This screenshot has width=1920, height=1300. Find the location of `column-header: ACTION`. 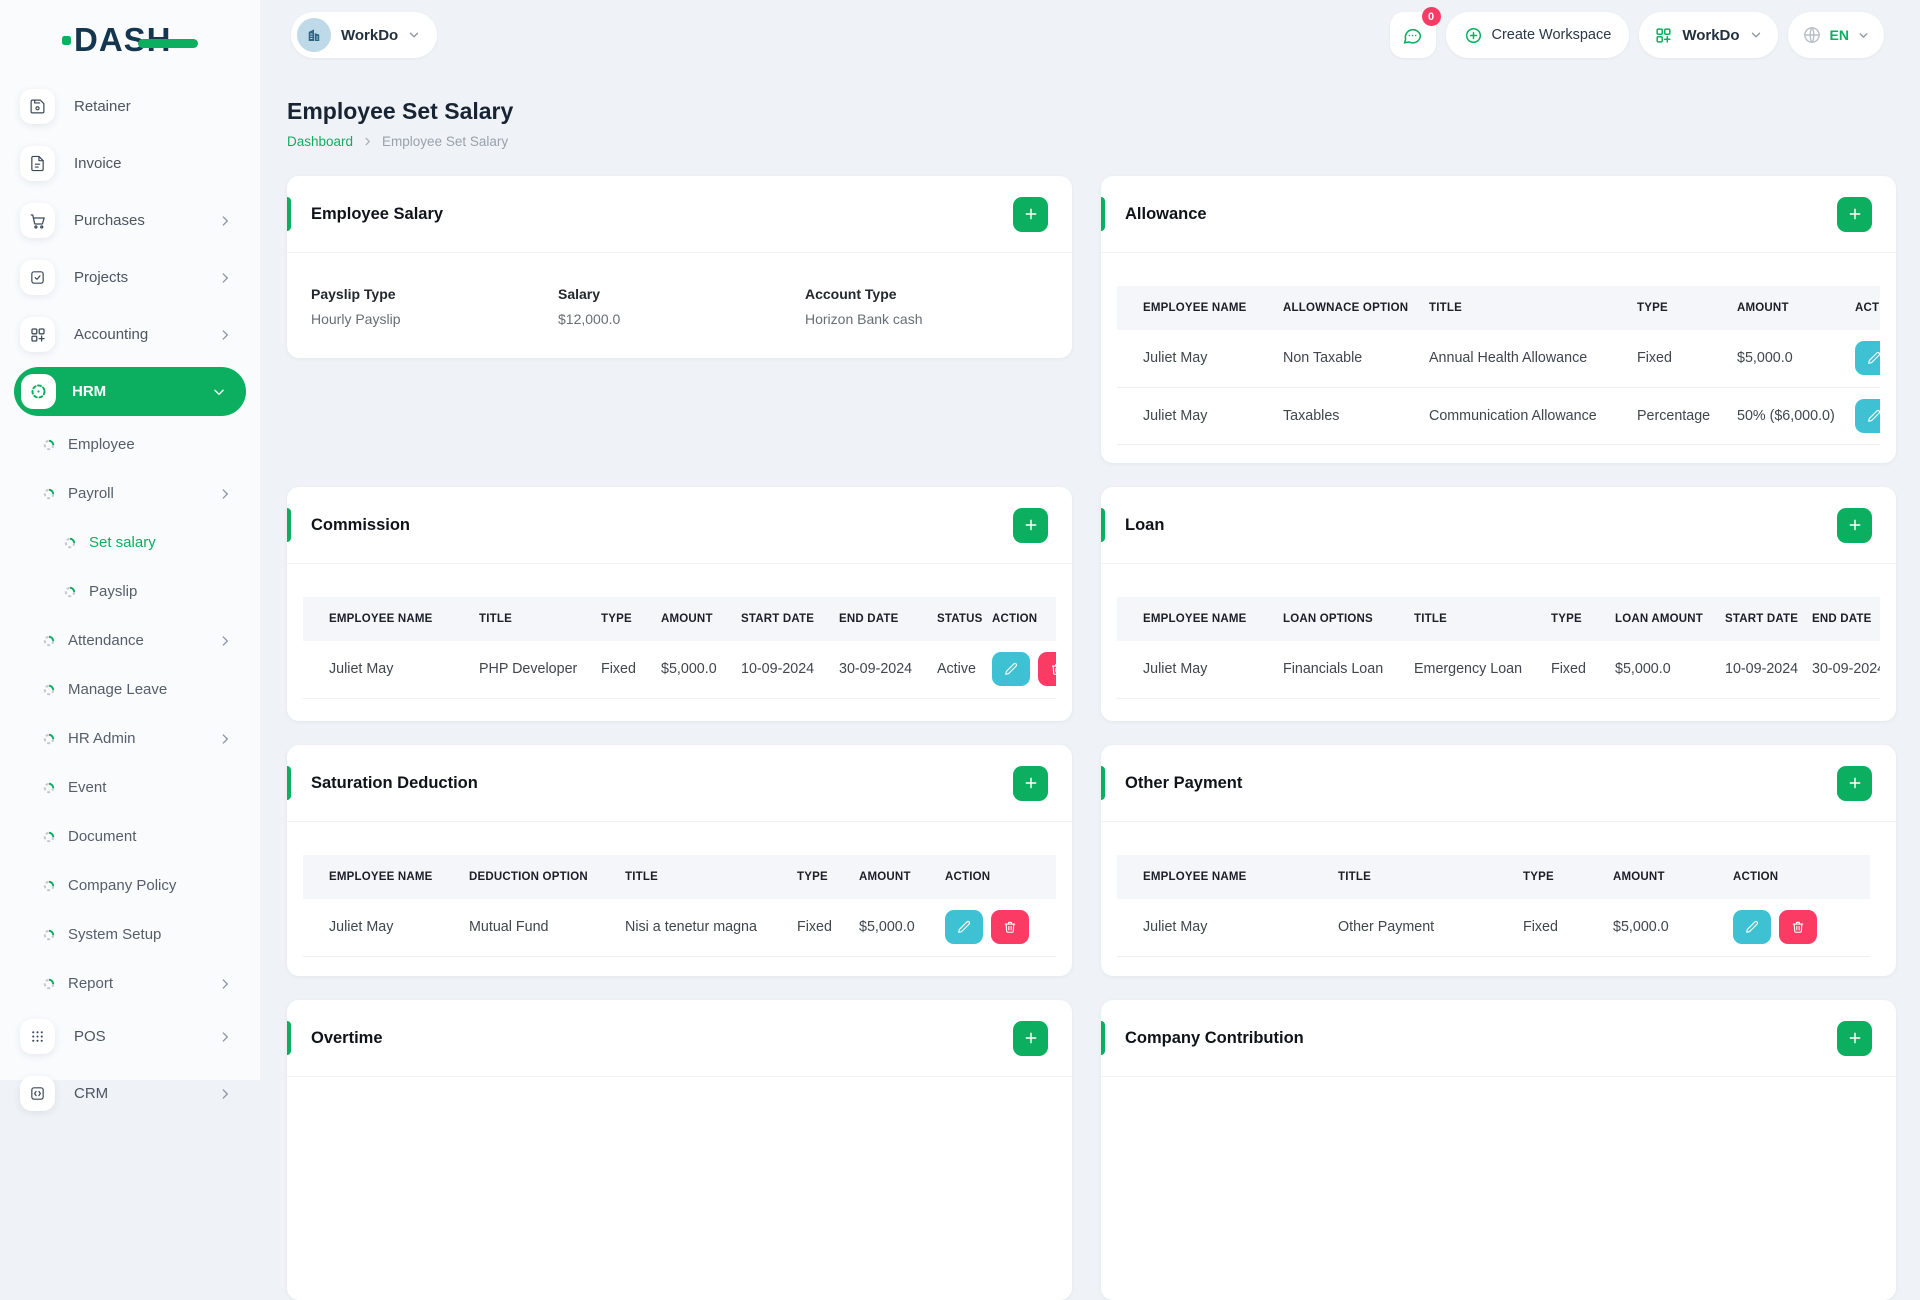

column-header: ACTION is located at coordinates (1756, 877).